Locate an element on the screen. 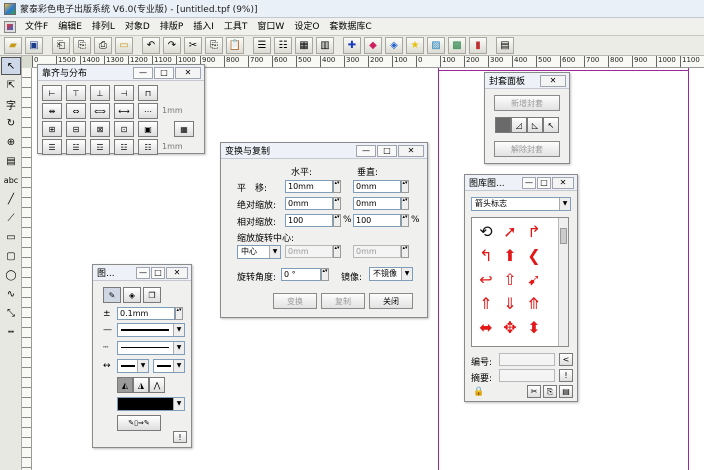 The image size is (704, 470). align-center-icon: ☷ is located at coordinates (283, 45).